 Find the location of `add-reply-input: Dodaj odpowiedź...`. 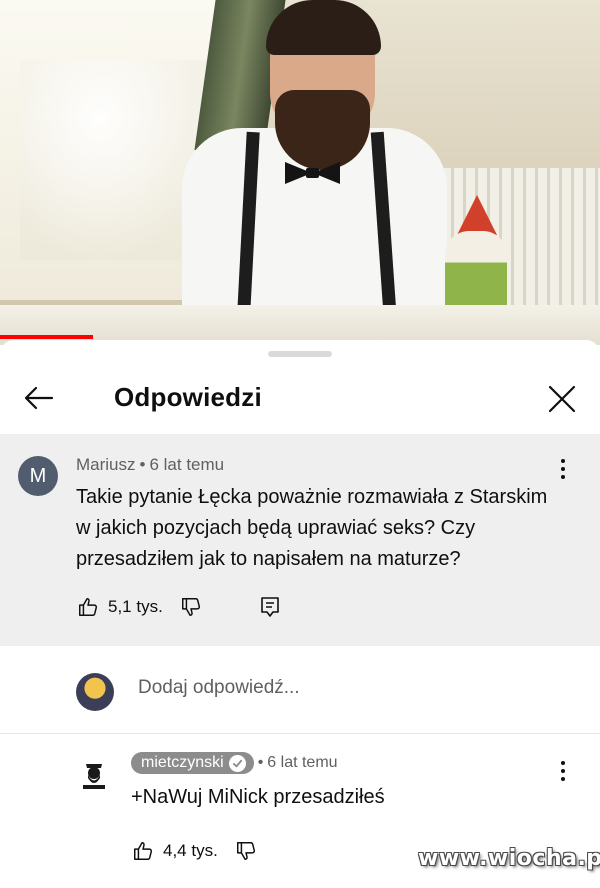

add-reply-input: Dodaj odpowiedź... is located at coordinates (219, 688).